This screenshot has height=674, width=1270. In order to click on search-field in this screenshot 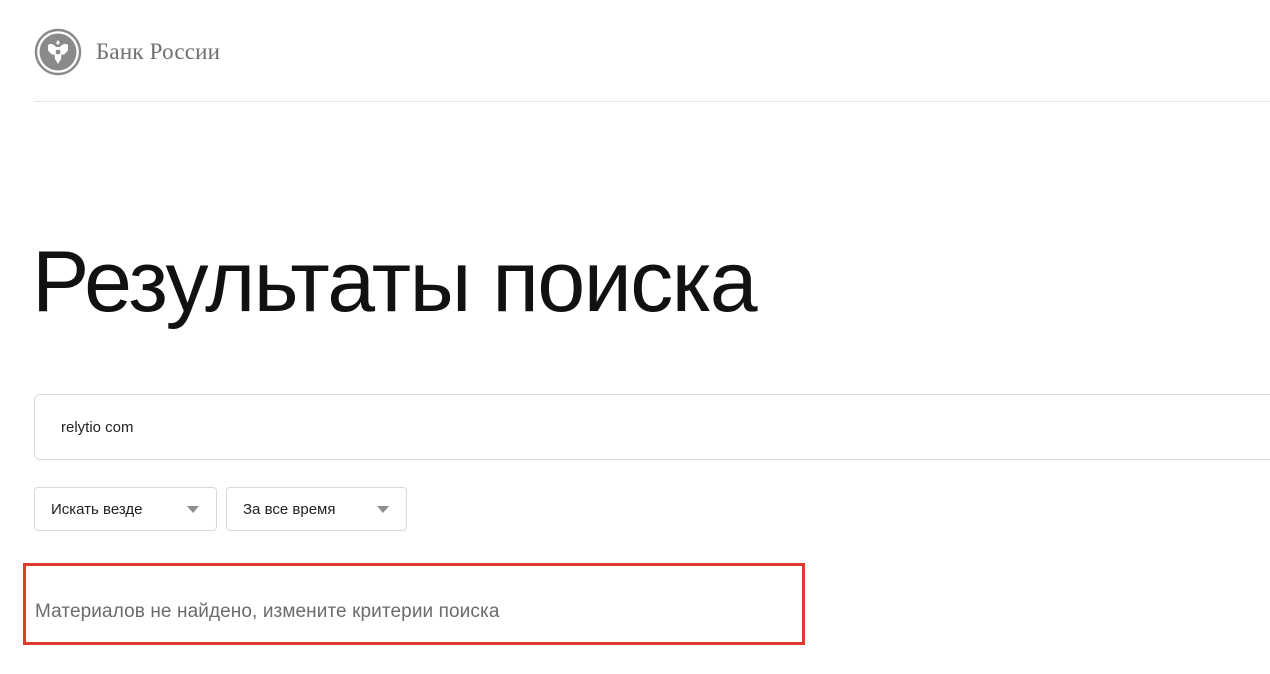, I will do `click(652, 427)`.